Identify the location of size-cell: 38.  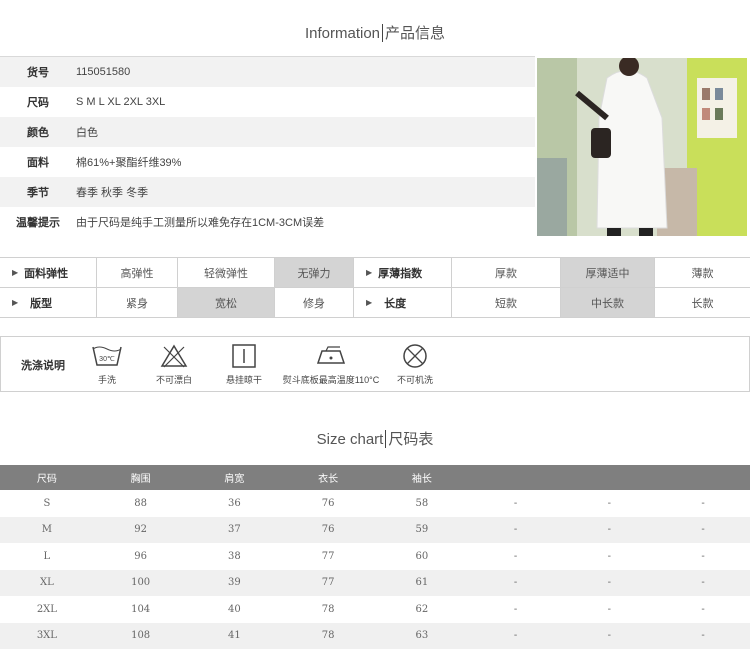
(234, 556).